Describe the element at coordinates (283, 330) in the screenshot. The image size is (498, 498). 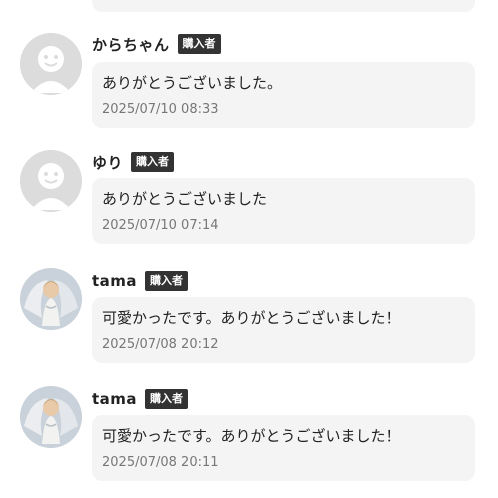
I see `comment-bubble: 可愛かったです。ありがとうございました！ 2025/07/08 20:12` at that location.